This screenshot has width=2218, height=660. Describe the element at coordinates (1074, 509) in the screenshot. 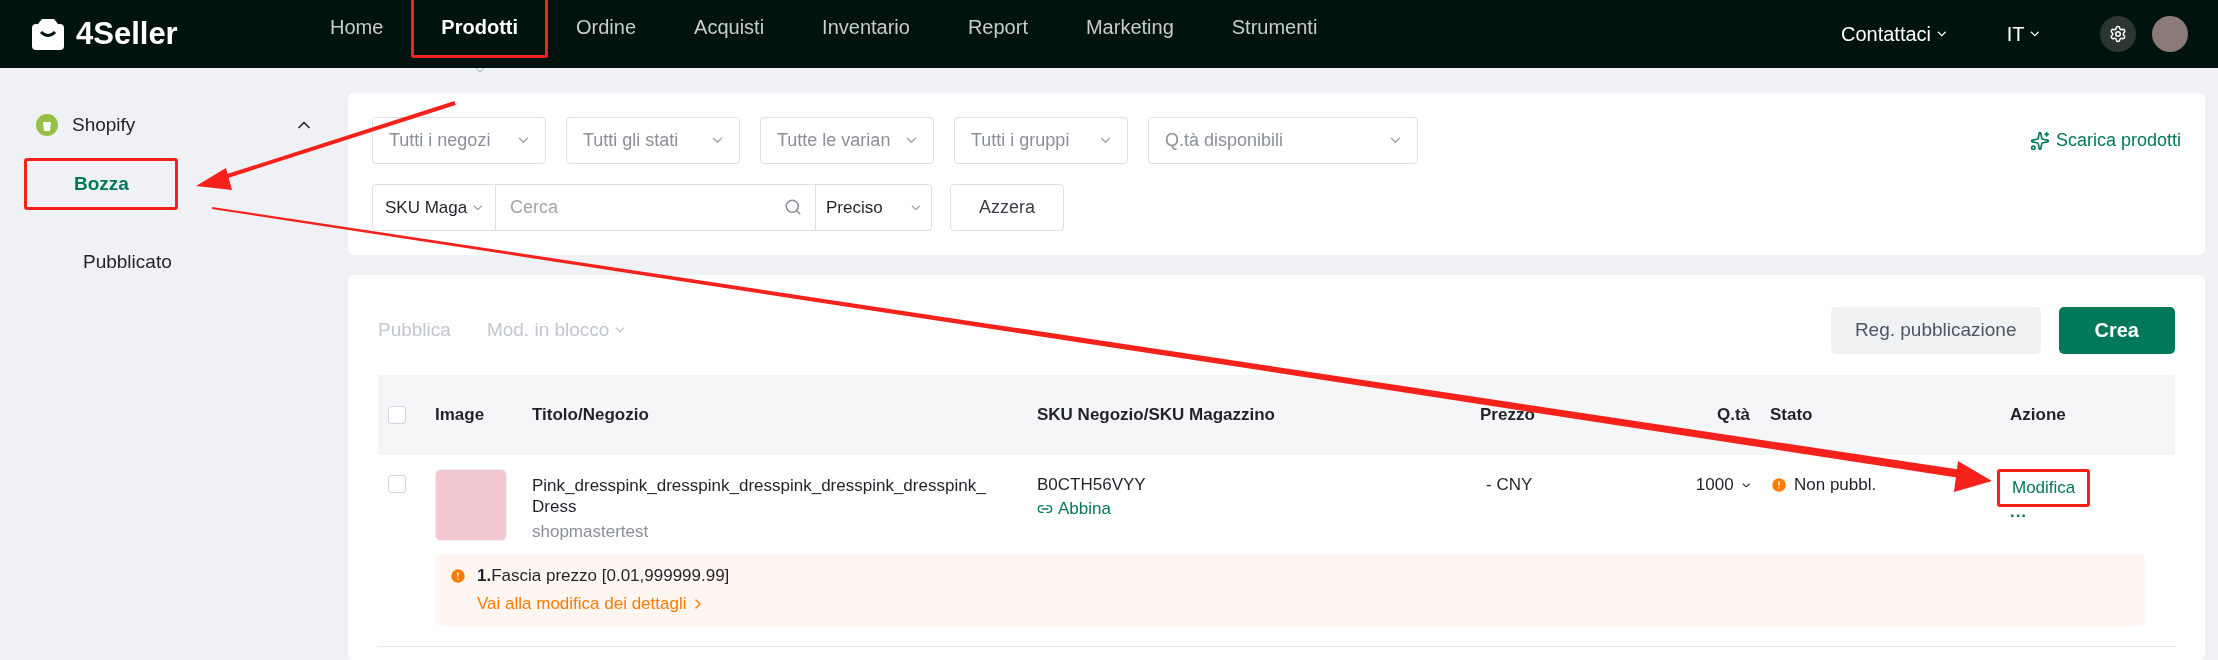

I see `match-link: Abbina` at that location.